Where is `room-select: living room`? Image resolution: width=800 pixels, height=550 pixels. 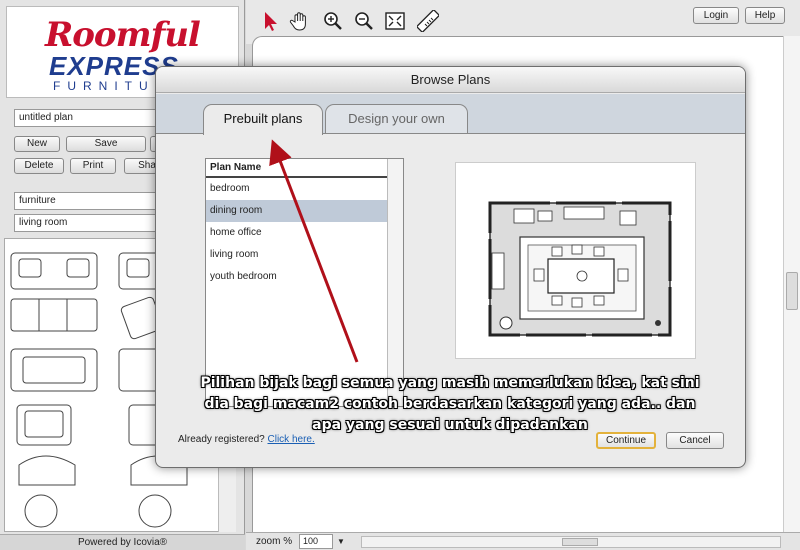 room-select: living room is located at coordinates (94, 223).